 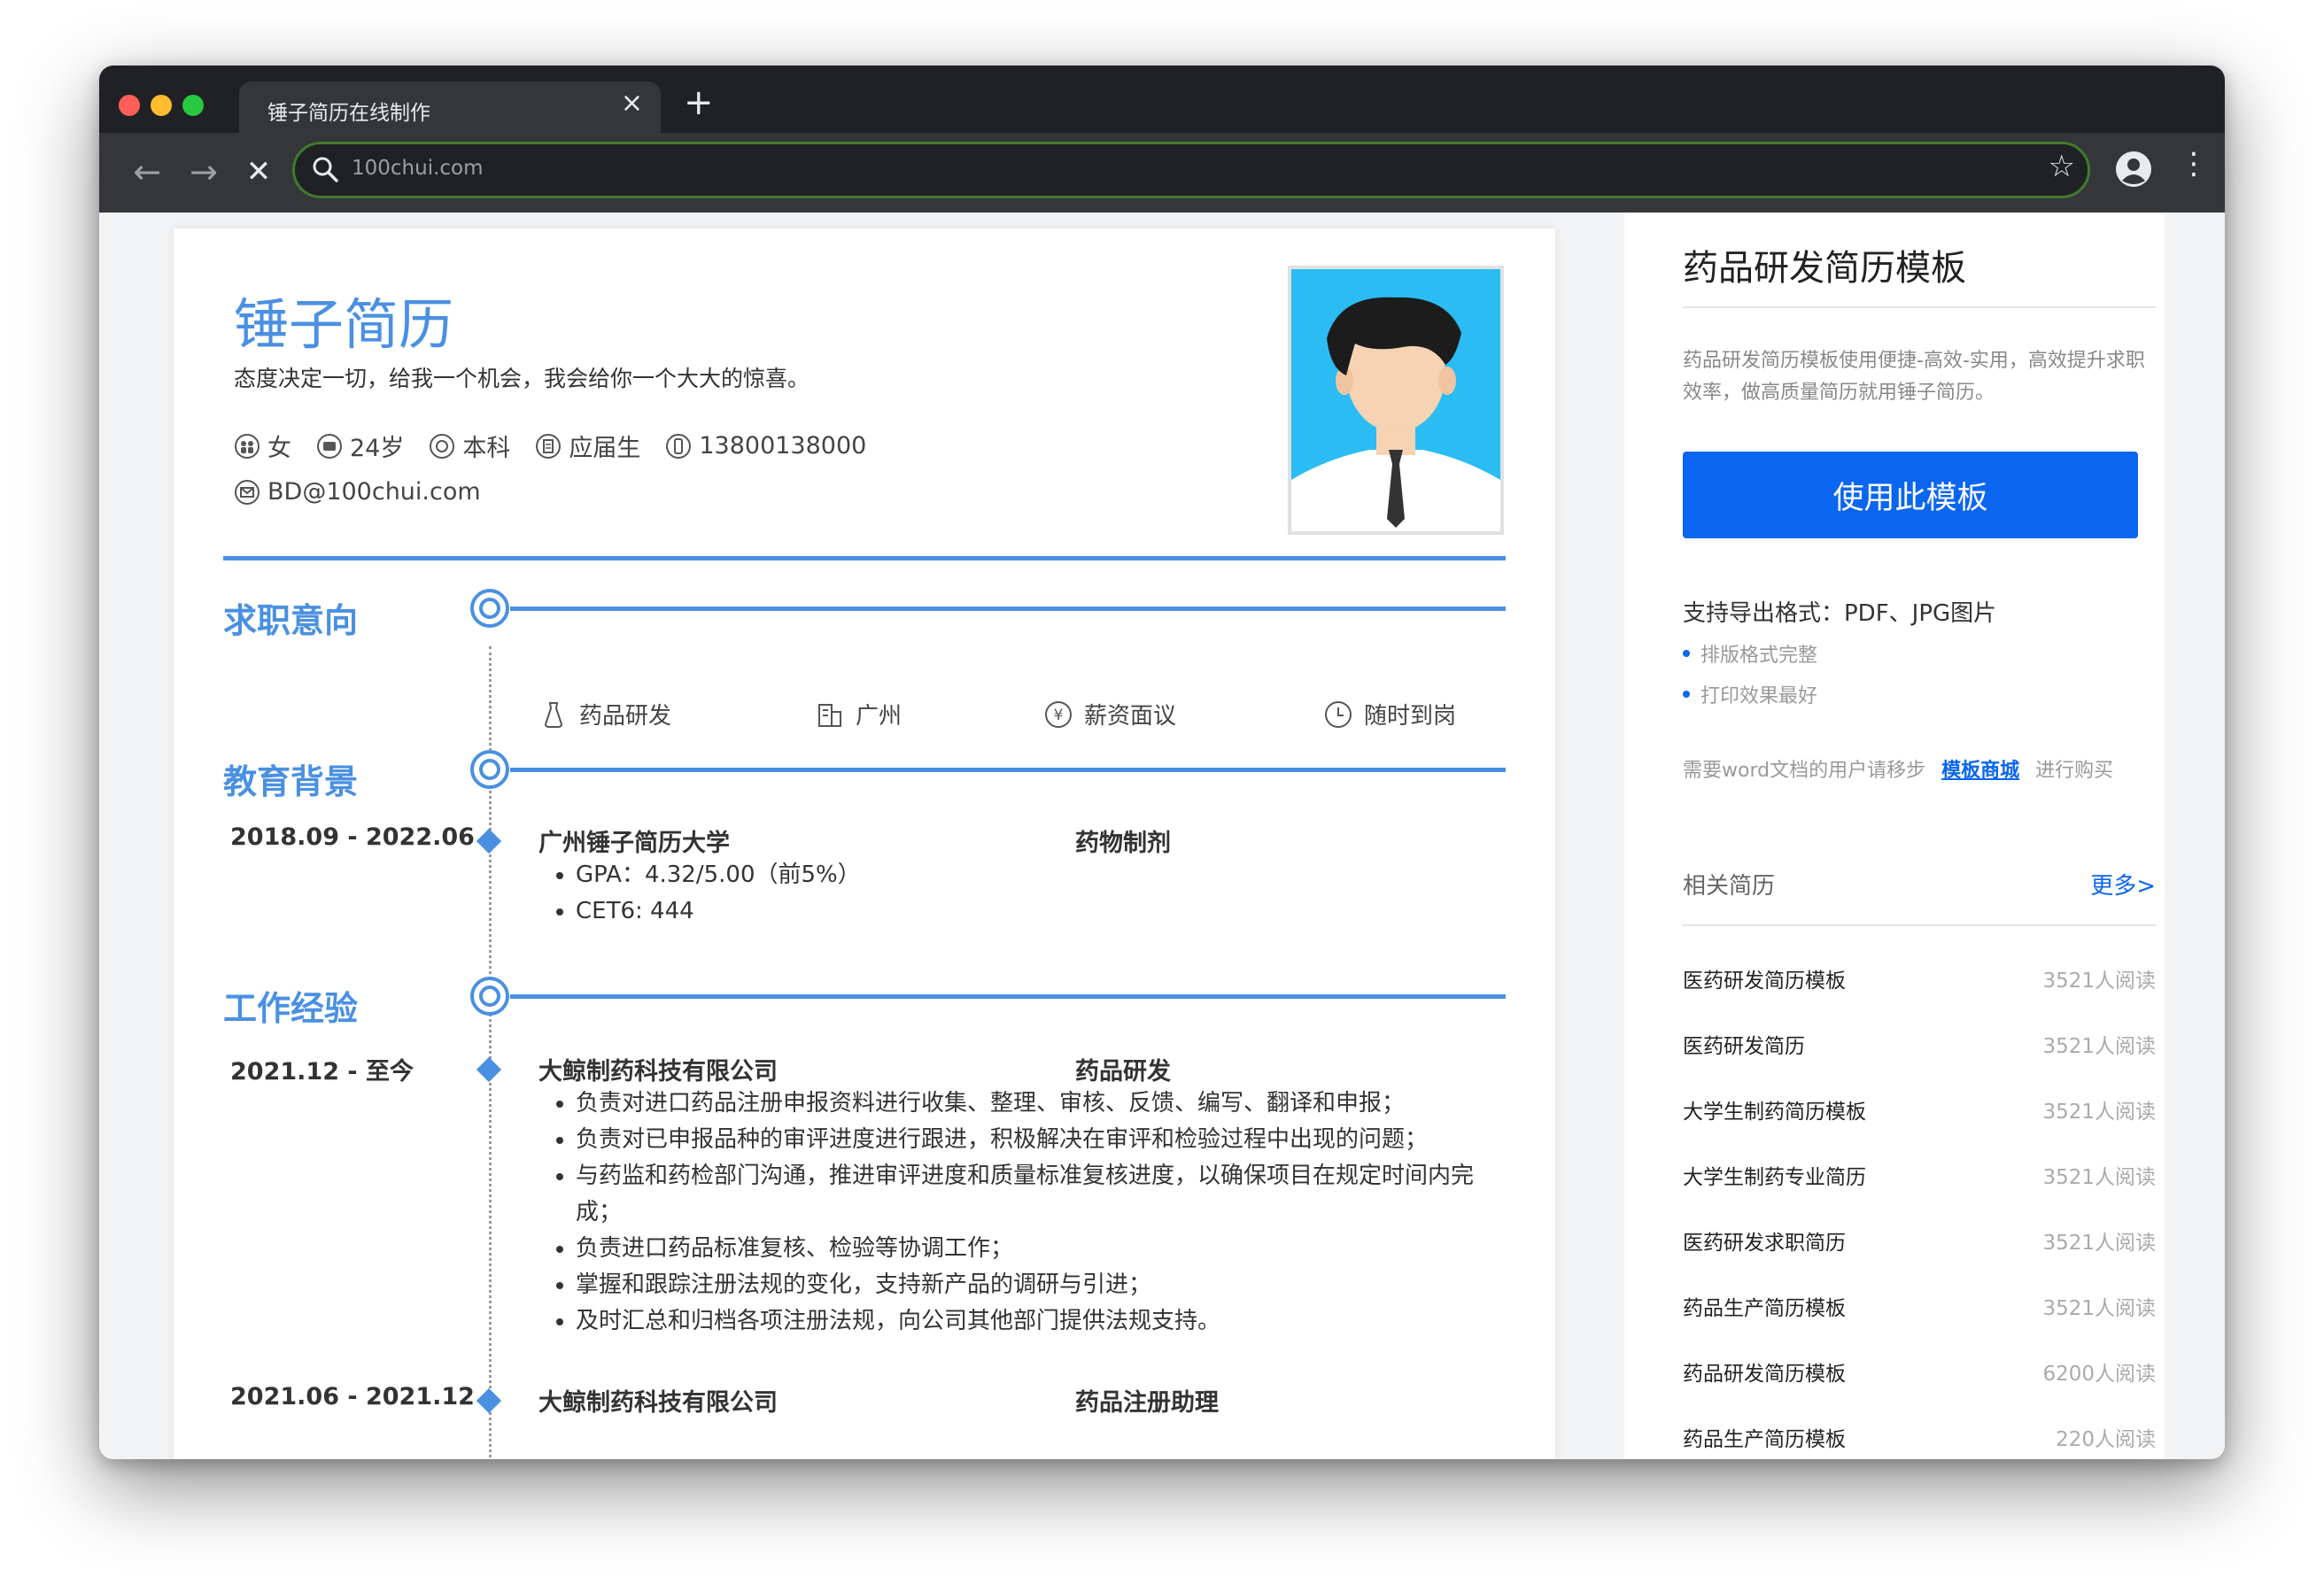 I want to click on work-role: 药品研发, so click(x=1123, y=1072).